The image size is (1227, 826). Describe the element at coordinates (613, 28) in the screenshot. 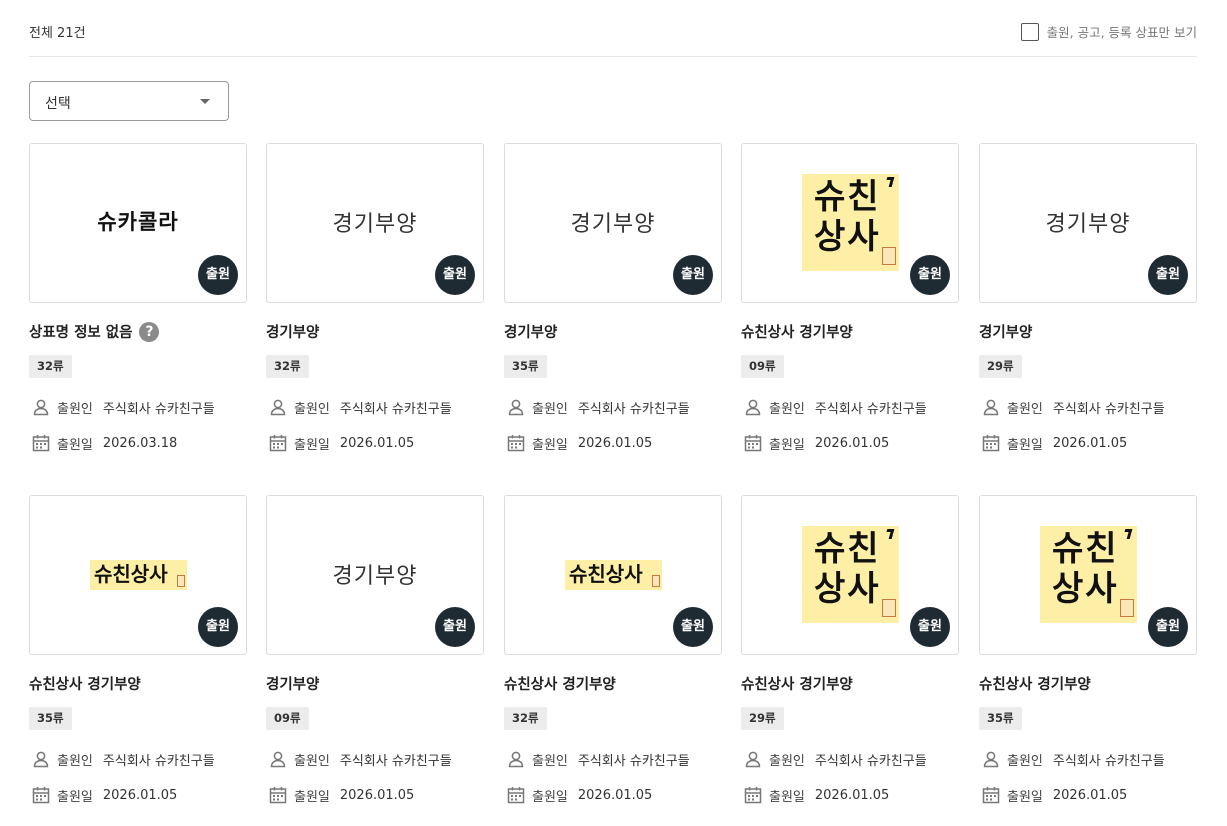

I see `results-header: 전체 21건 출원, 공고, 등록 상표만 보기` at that location.